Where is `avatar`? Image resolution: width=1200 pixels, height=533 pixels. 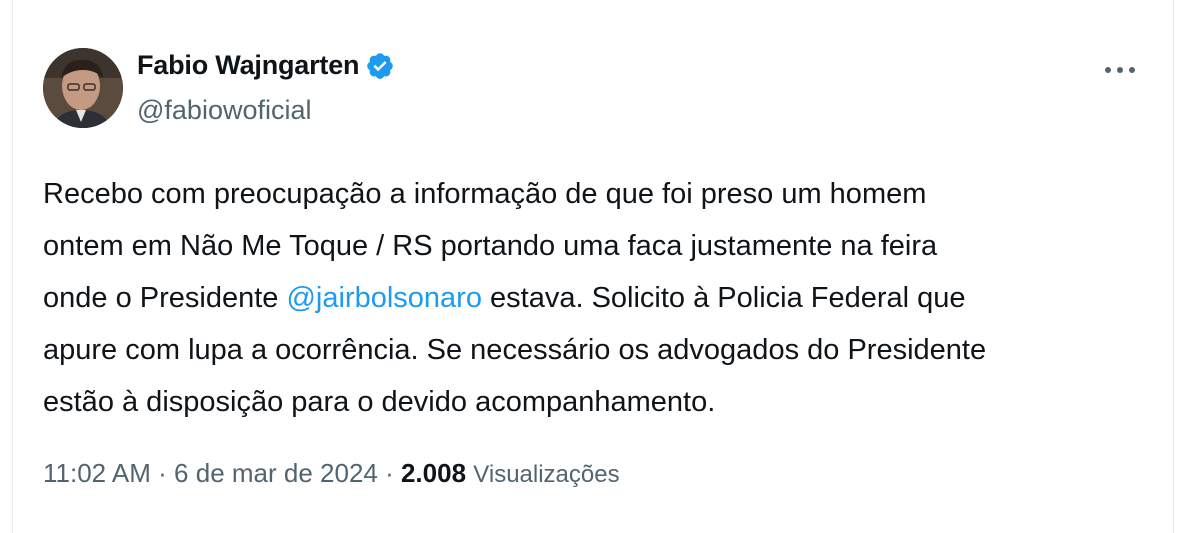
avatar is located at coordinates (83, 88).